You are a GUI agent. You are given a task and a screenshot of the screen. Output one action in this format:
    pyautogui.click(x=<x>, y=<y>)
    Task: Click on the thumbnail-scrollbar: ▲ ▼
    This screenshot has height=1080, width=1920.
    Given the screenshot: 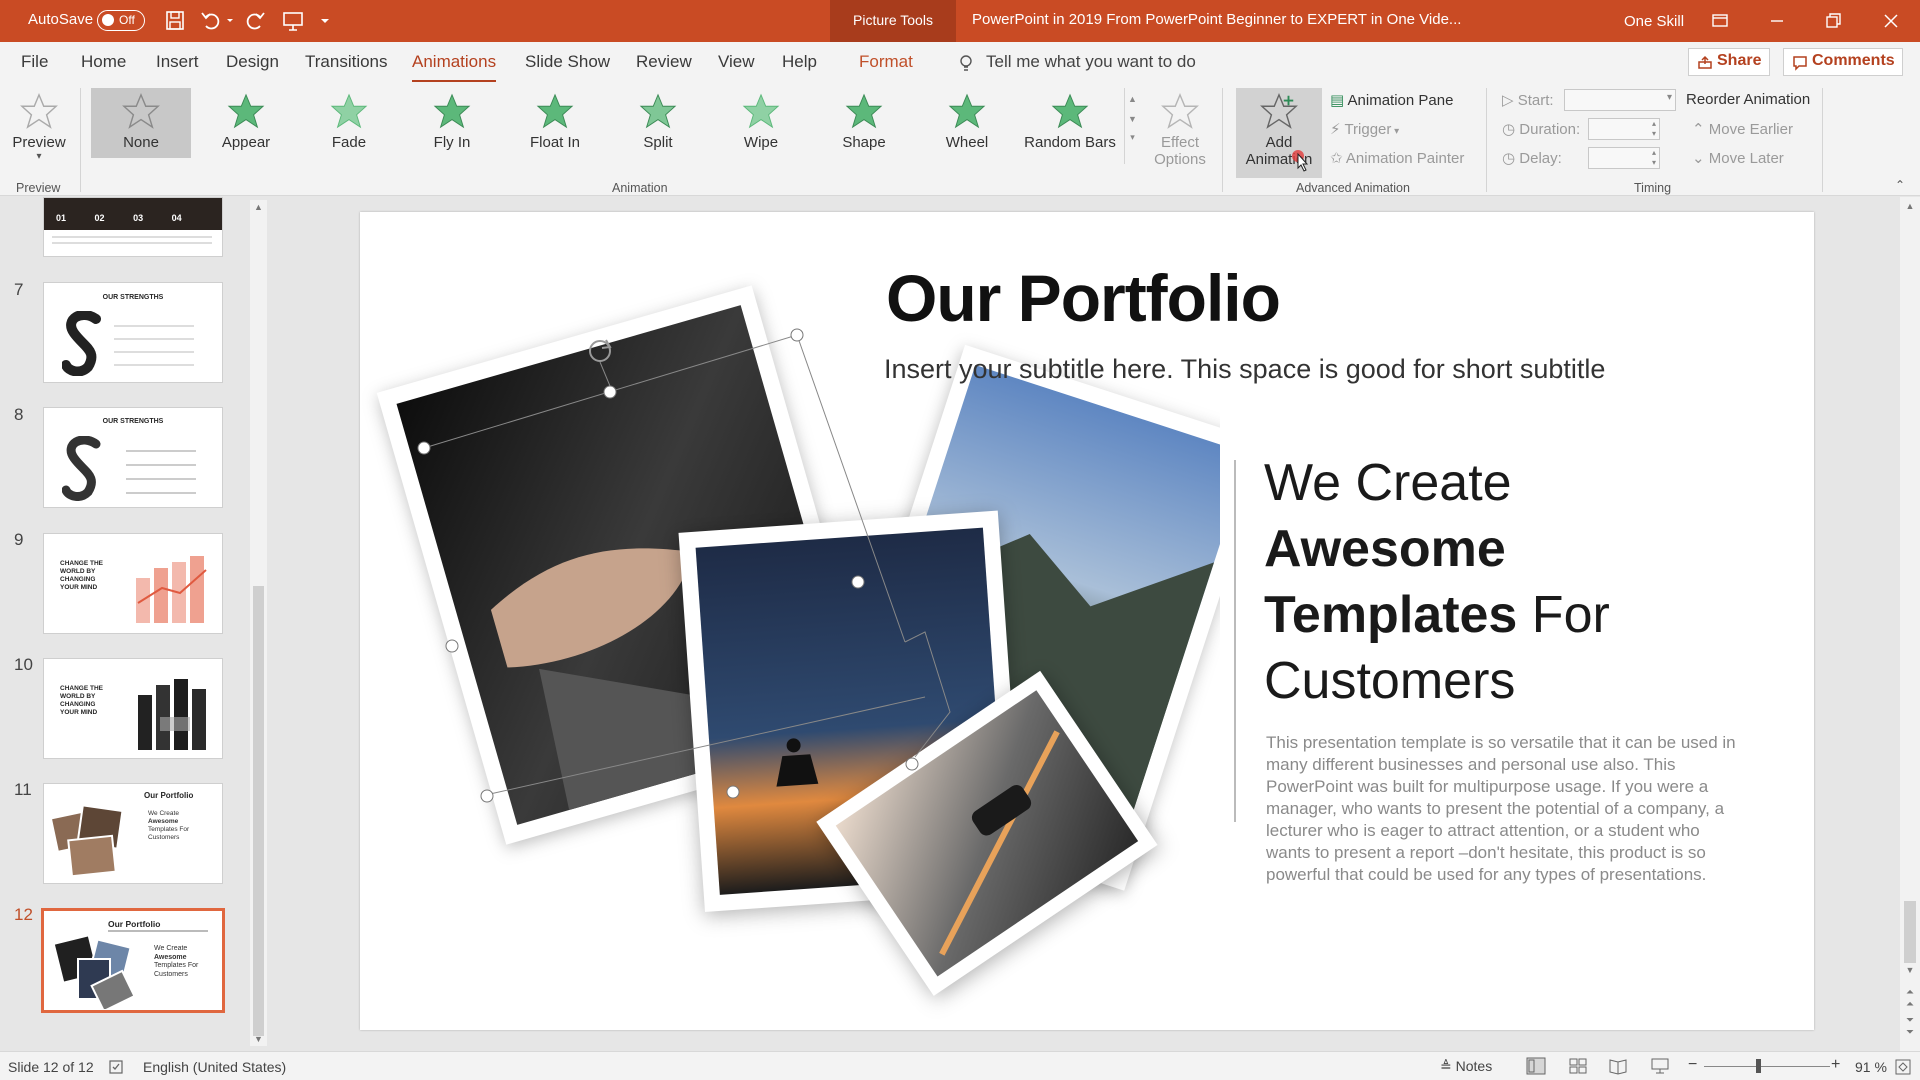 What is the action you would take?
    pyautogui.click(x=258, y=623)
    